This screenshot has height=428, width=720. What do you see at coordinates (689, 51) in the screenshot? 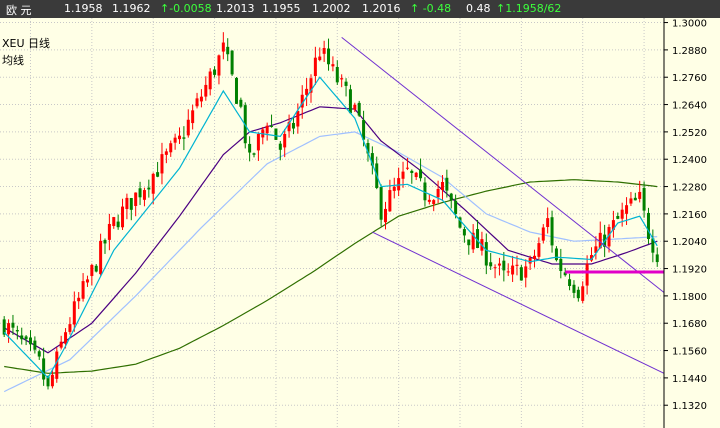
I see `y-tick-label: 1.2880` at bounding box center [689, 51].